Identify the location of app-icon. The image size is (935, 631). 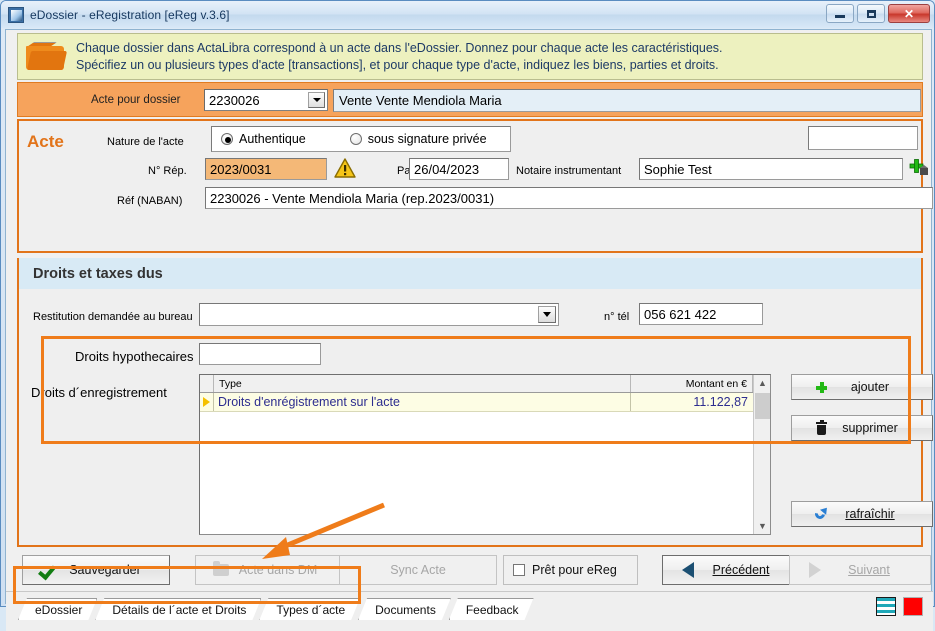
(16, 14).